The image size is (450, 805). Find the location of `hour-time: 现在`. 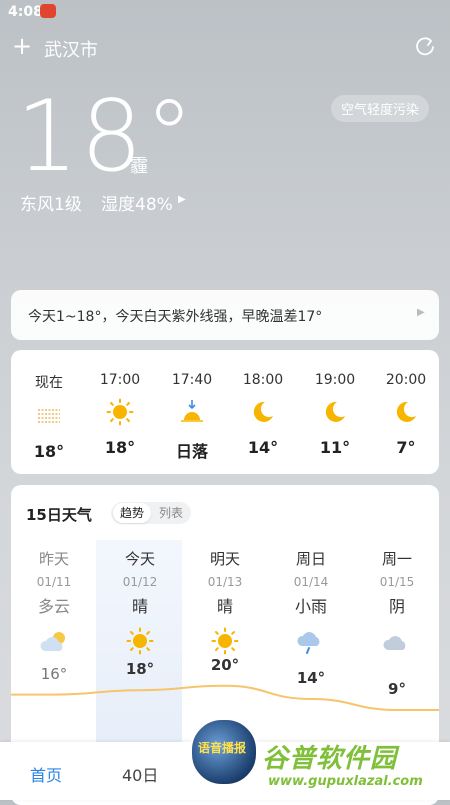

hour-time: 现在 is located at coordinates (49, 383).